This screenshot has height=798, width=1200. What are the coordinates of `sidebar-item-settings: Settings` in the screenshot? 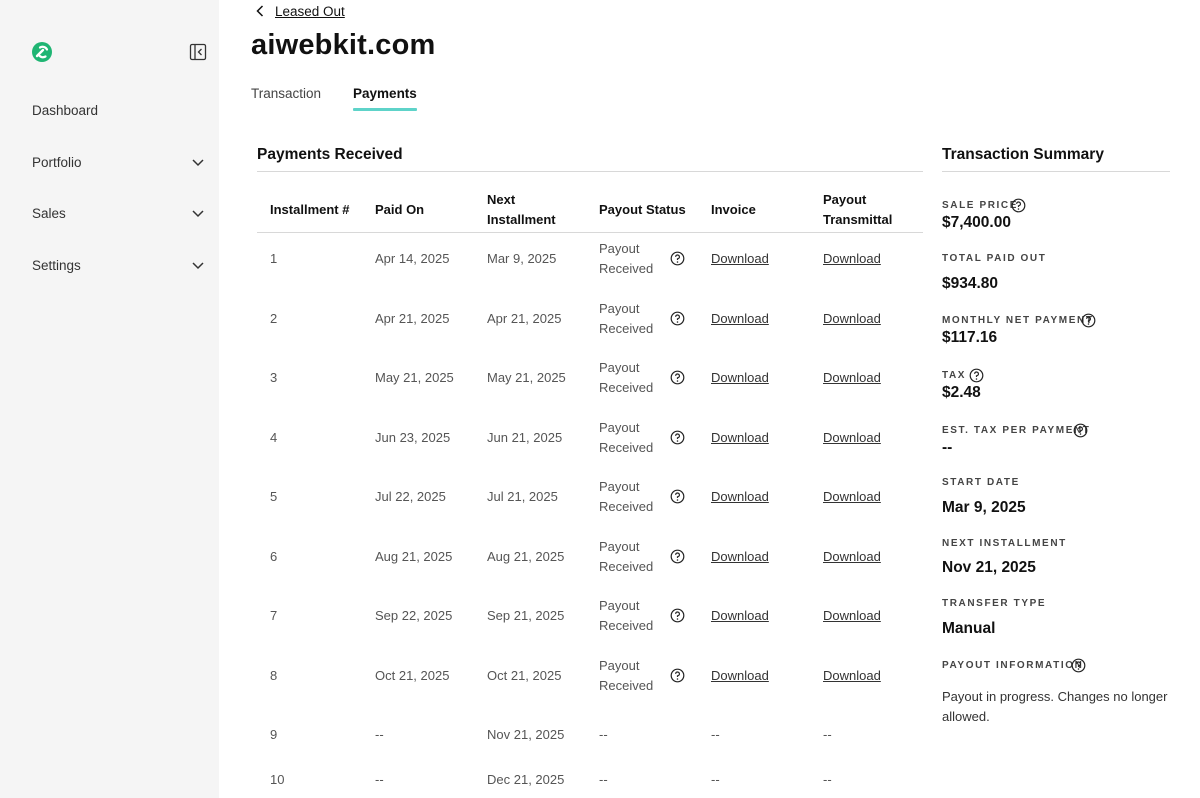 It's located at (120, 265).